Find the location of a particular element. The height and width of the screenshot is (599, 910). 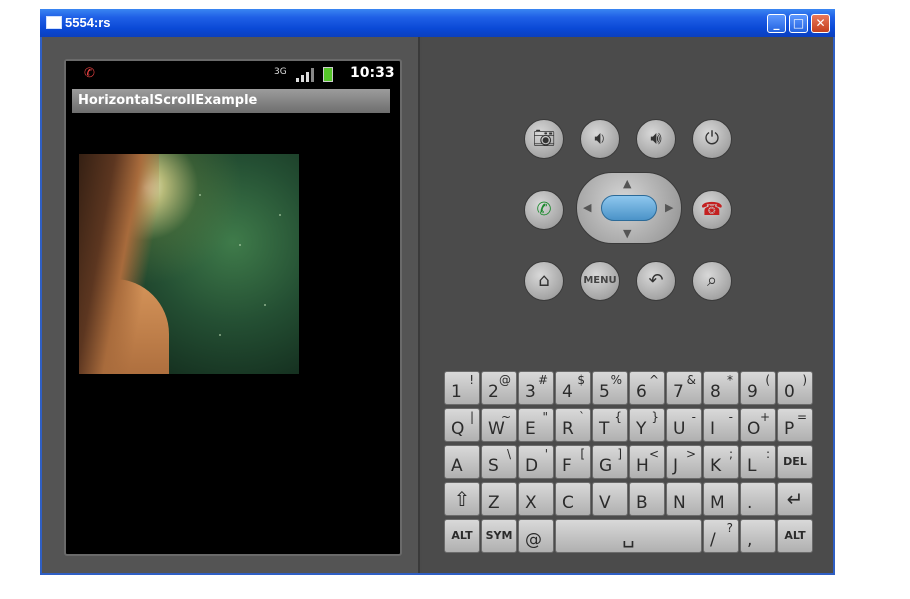

key-v: V is located at coordinates (610, 499).